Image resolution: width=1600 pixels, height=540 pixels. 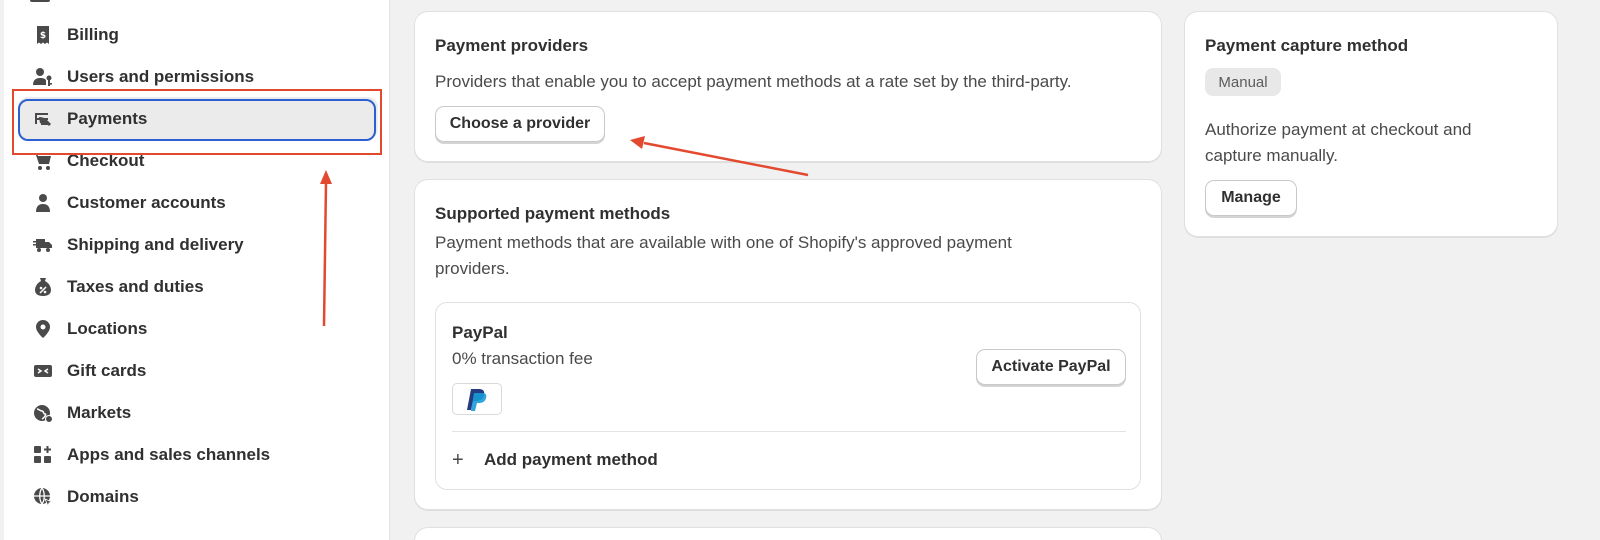 I want to click on tax-icon, so click(x=43, y=287).